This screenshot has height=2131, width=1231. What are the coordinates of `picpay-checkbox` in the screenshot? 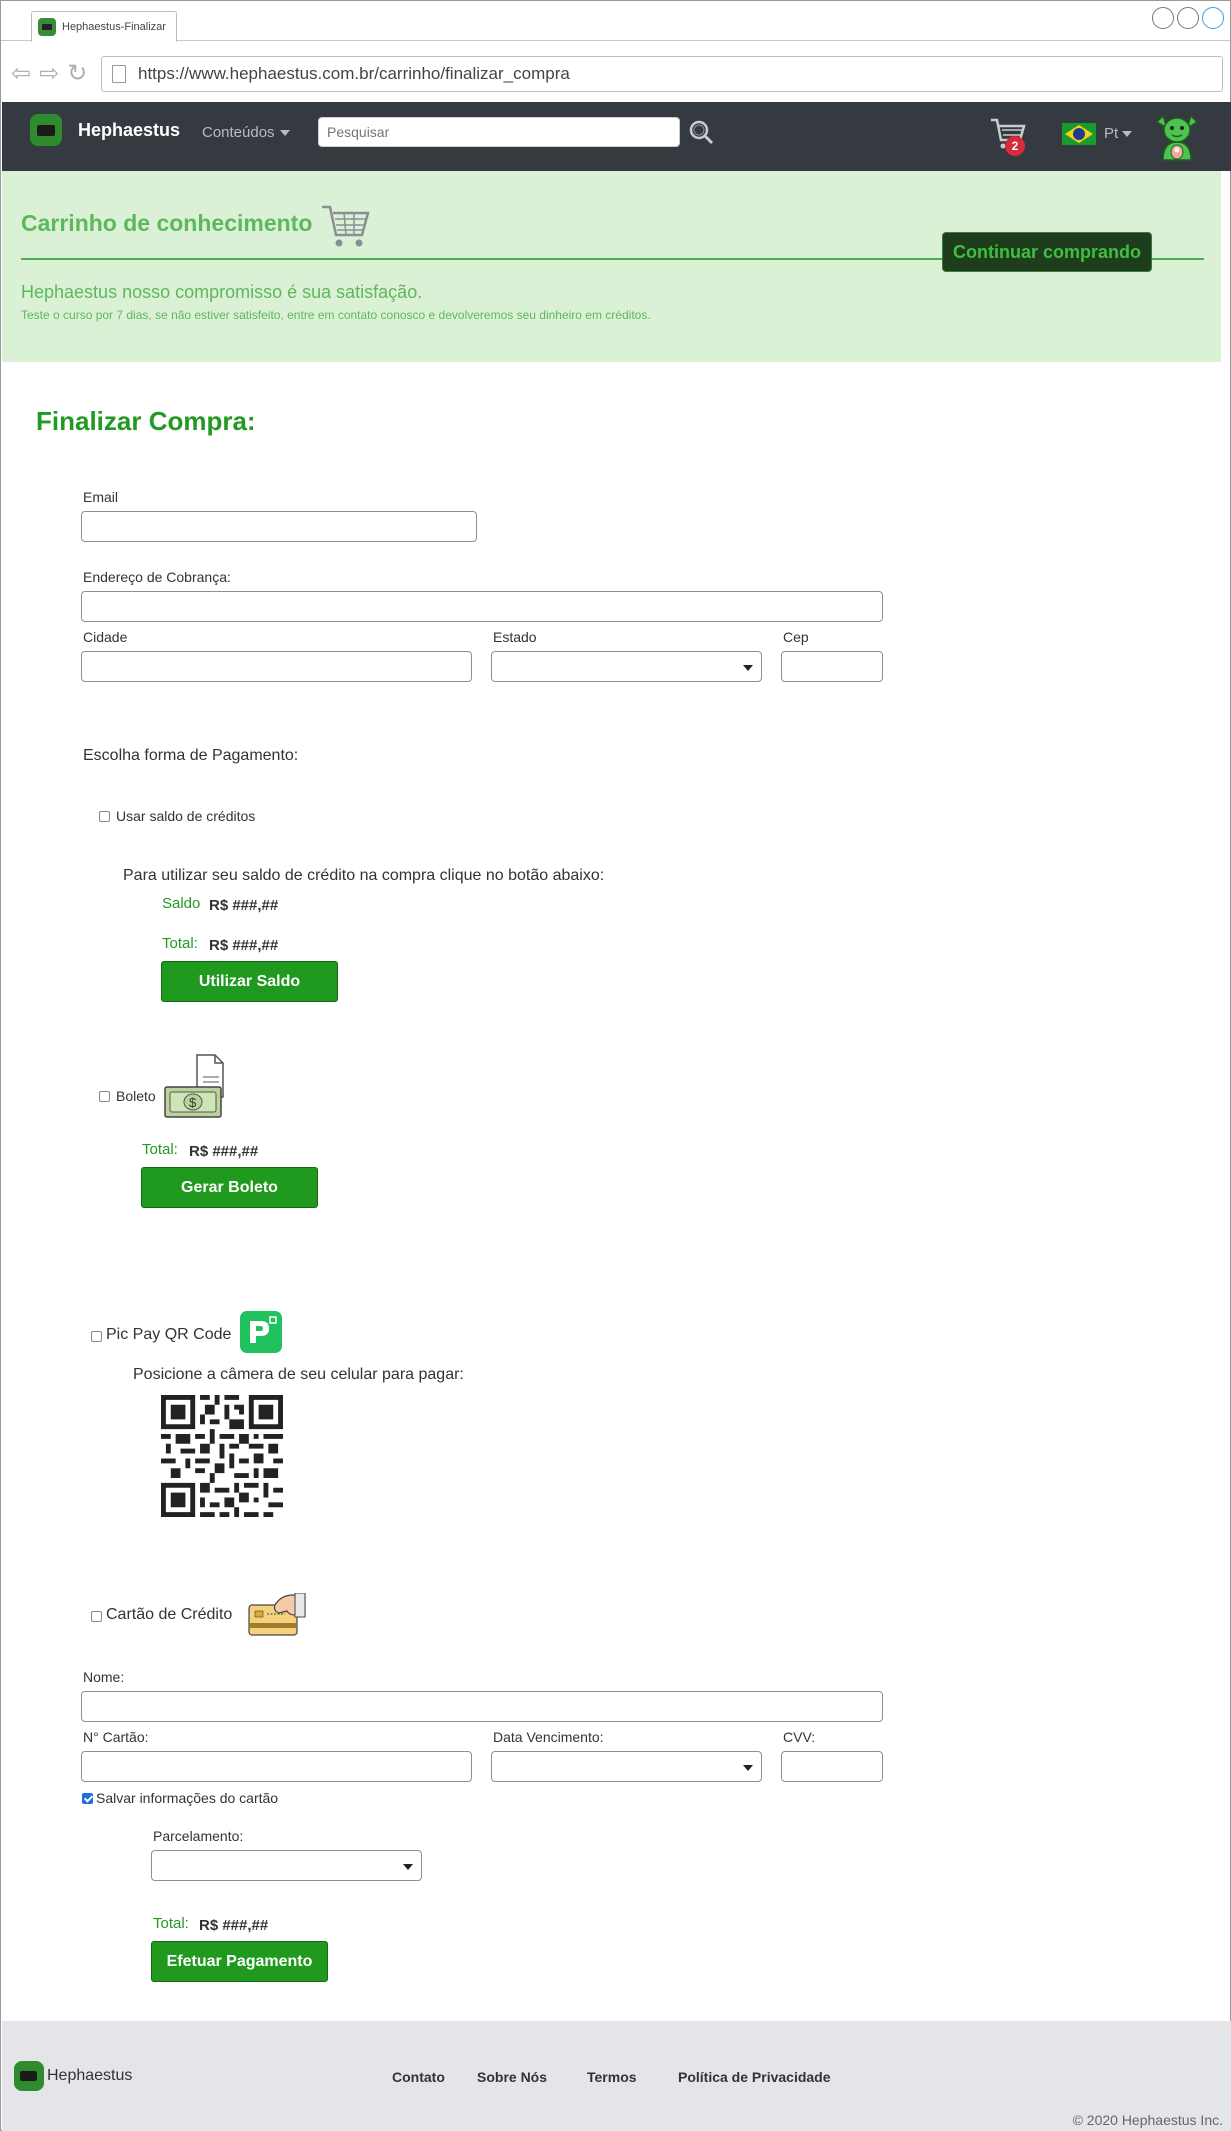 It's located at (96, 1336).